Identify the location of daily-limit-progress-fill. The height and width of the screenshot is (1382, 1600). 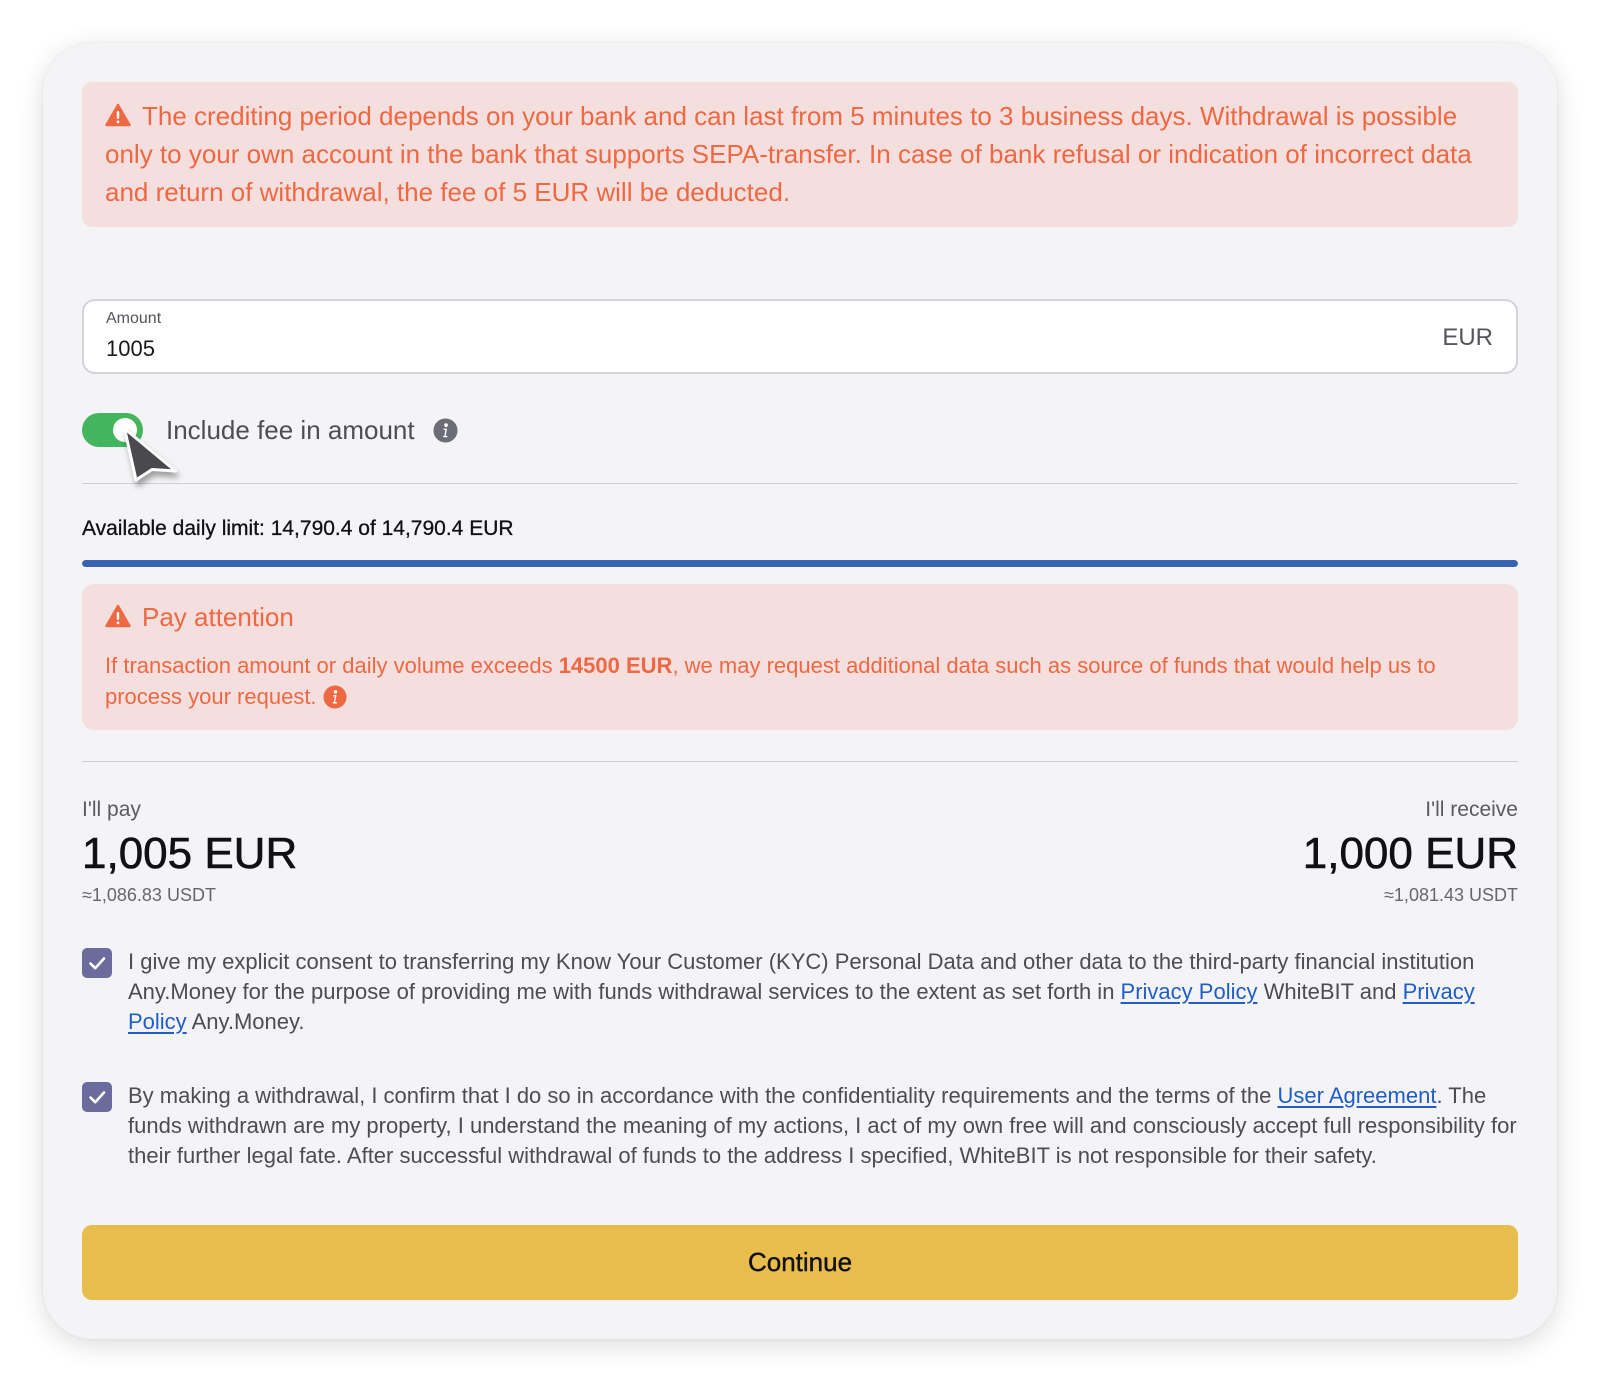
(800, 563).